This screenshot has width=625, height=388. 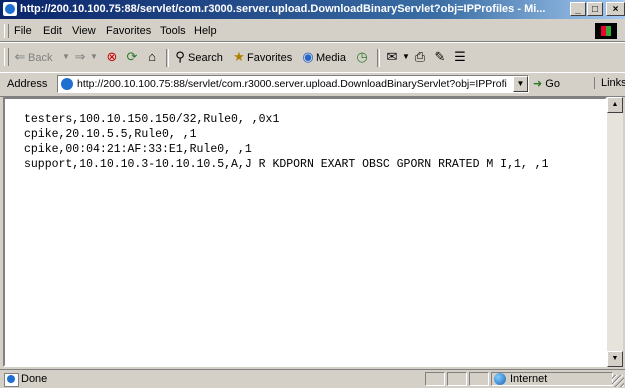 What do you see at coordinates (205, 58) in the screenshot?
I see `search-button: Search` at bounding box center [205, 58].